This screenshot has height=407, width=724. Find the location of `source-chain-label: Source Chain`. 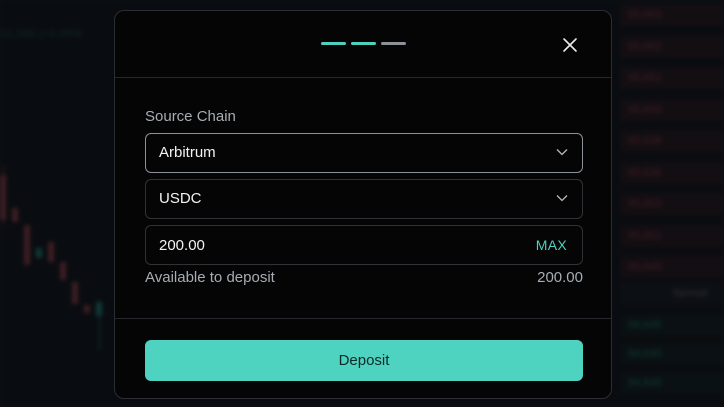

source-chain-label: Source Chain is located at coordinates (190, 116).